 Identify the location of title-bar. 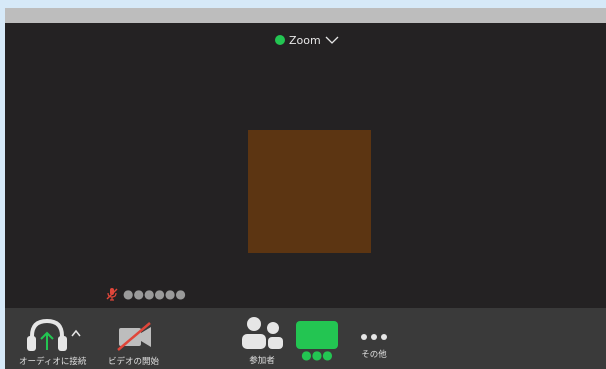
(305, 15).